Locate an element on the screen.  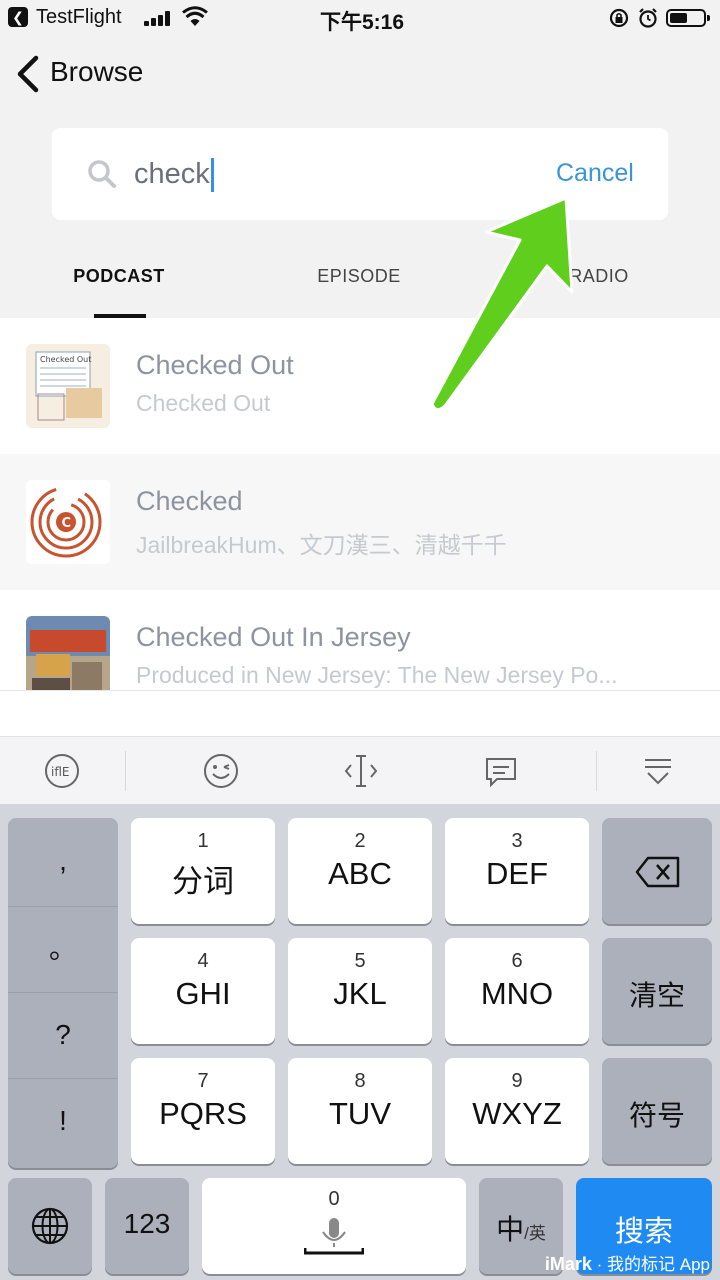
key-label: TUV is located at coordinates (360, 1113).